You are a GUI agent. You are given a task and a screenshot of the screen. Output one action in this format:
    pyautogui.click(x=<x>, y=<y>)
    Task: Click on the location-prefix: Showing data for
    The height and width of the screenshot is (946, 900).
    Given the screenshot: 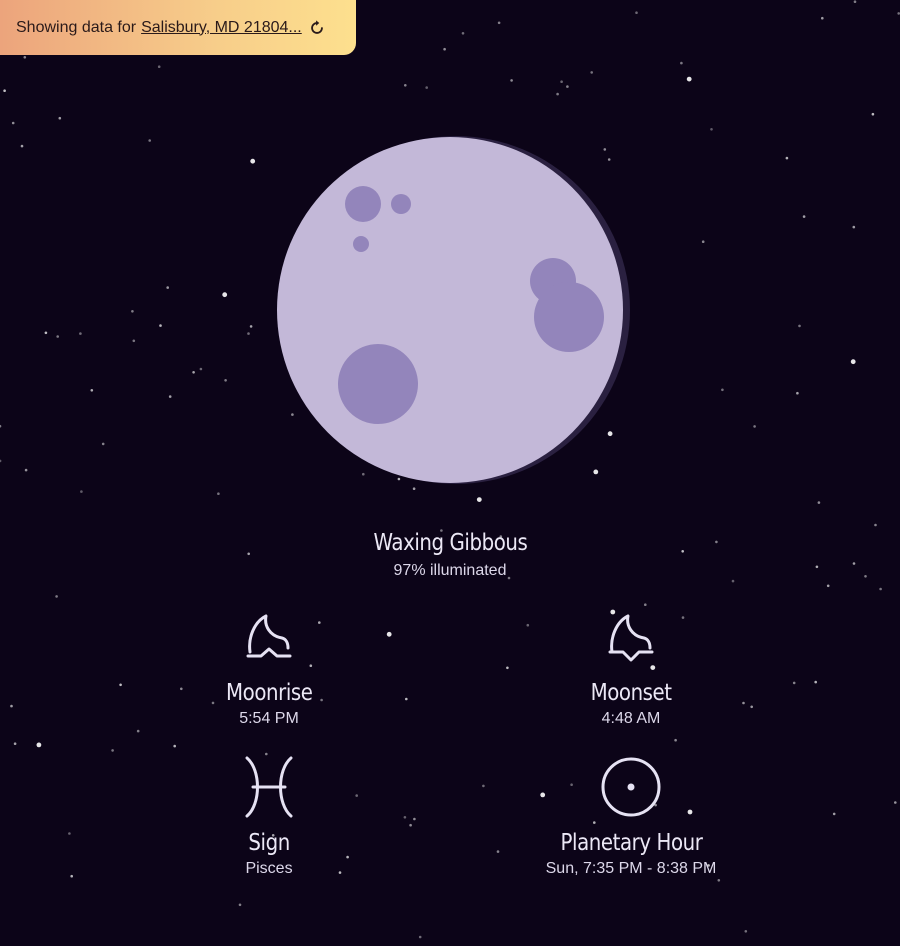 What is the action you would take?
    pyautogui.click(x=76, y=27)
    